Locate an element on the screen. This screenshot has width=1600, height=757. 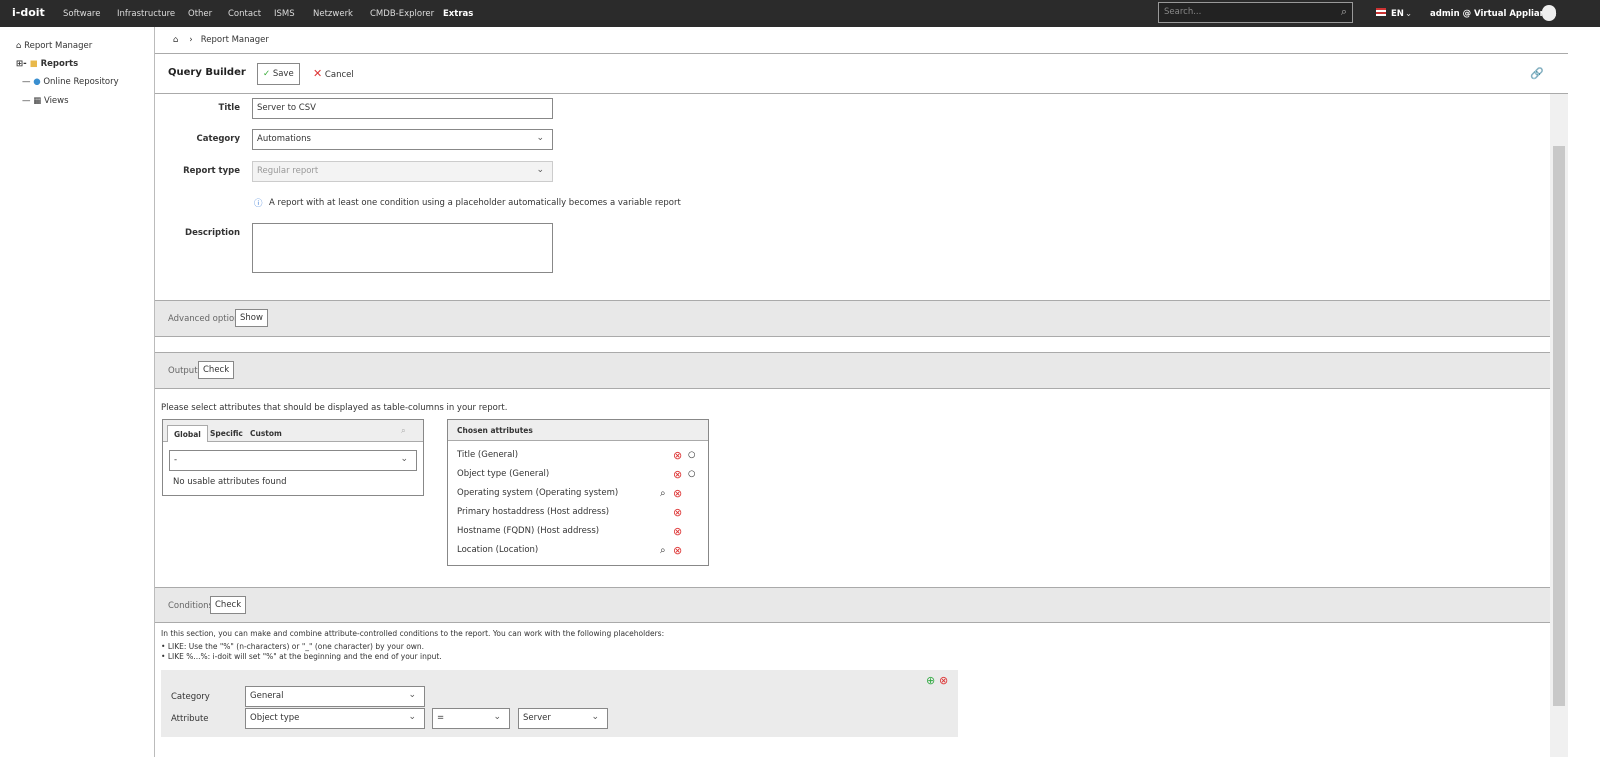
nav-netzwerk: Netzwerk is located at coordinates (333, 14).